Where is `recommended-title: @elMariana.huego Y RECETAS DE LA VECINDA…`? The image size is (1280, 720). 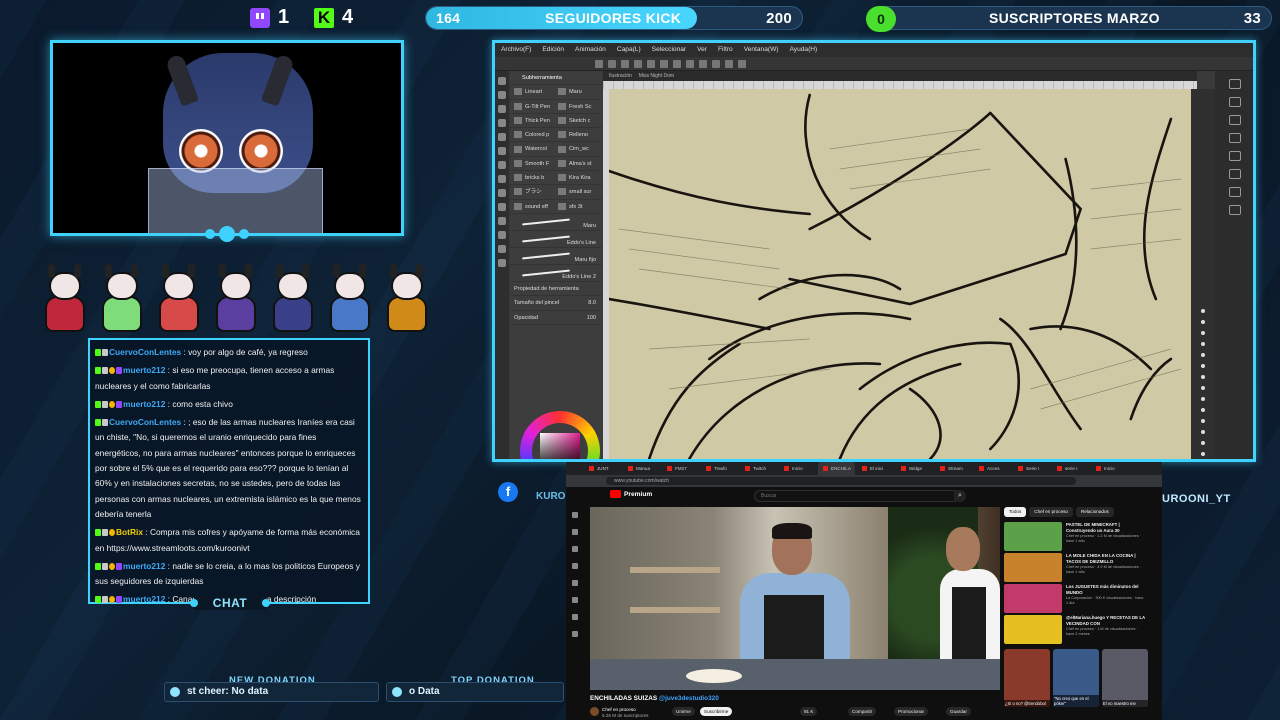
recommended-title: @elMariana.huego Y RECETAS DE LA VECINDA… is located at coordinates (1106, 620).